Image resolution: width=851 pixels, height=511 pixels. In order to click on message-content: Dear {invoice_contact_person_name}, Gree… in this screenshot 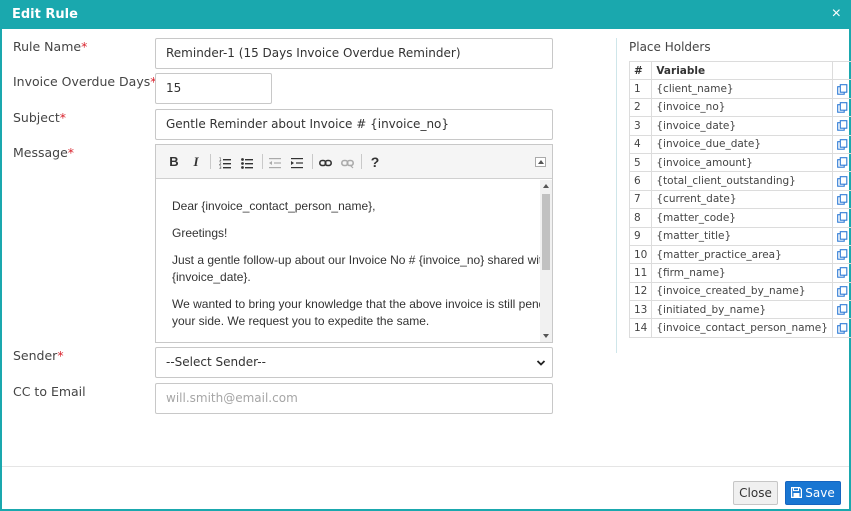, I will do `click(348, 261)`.